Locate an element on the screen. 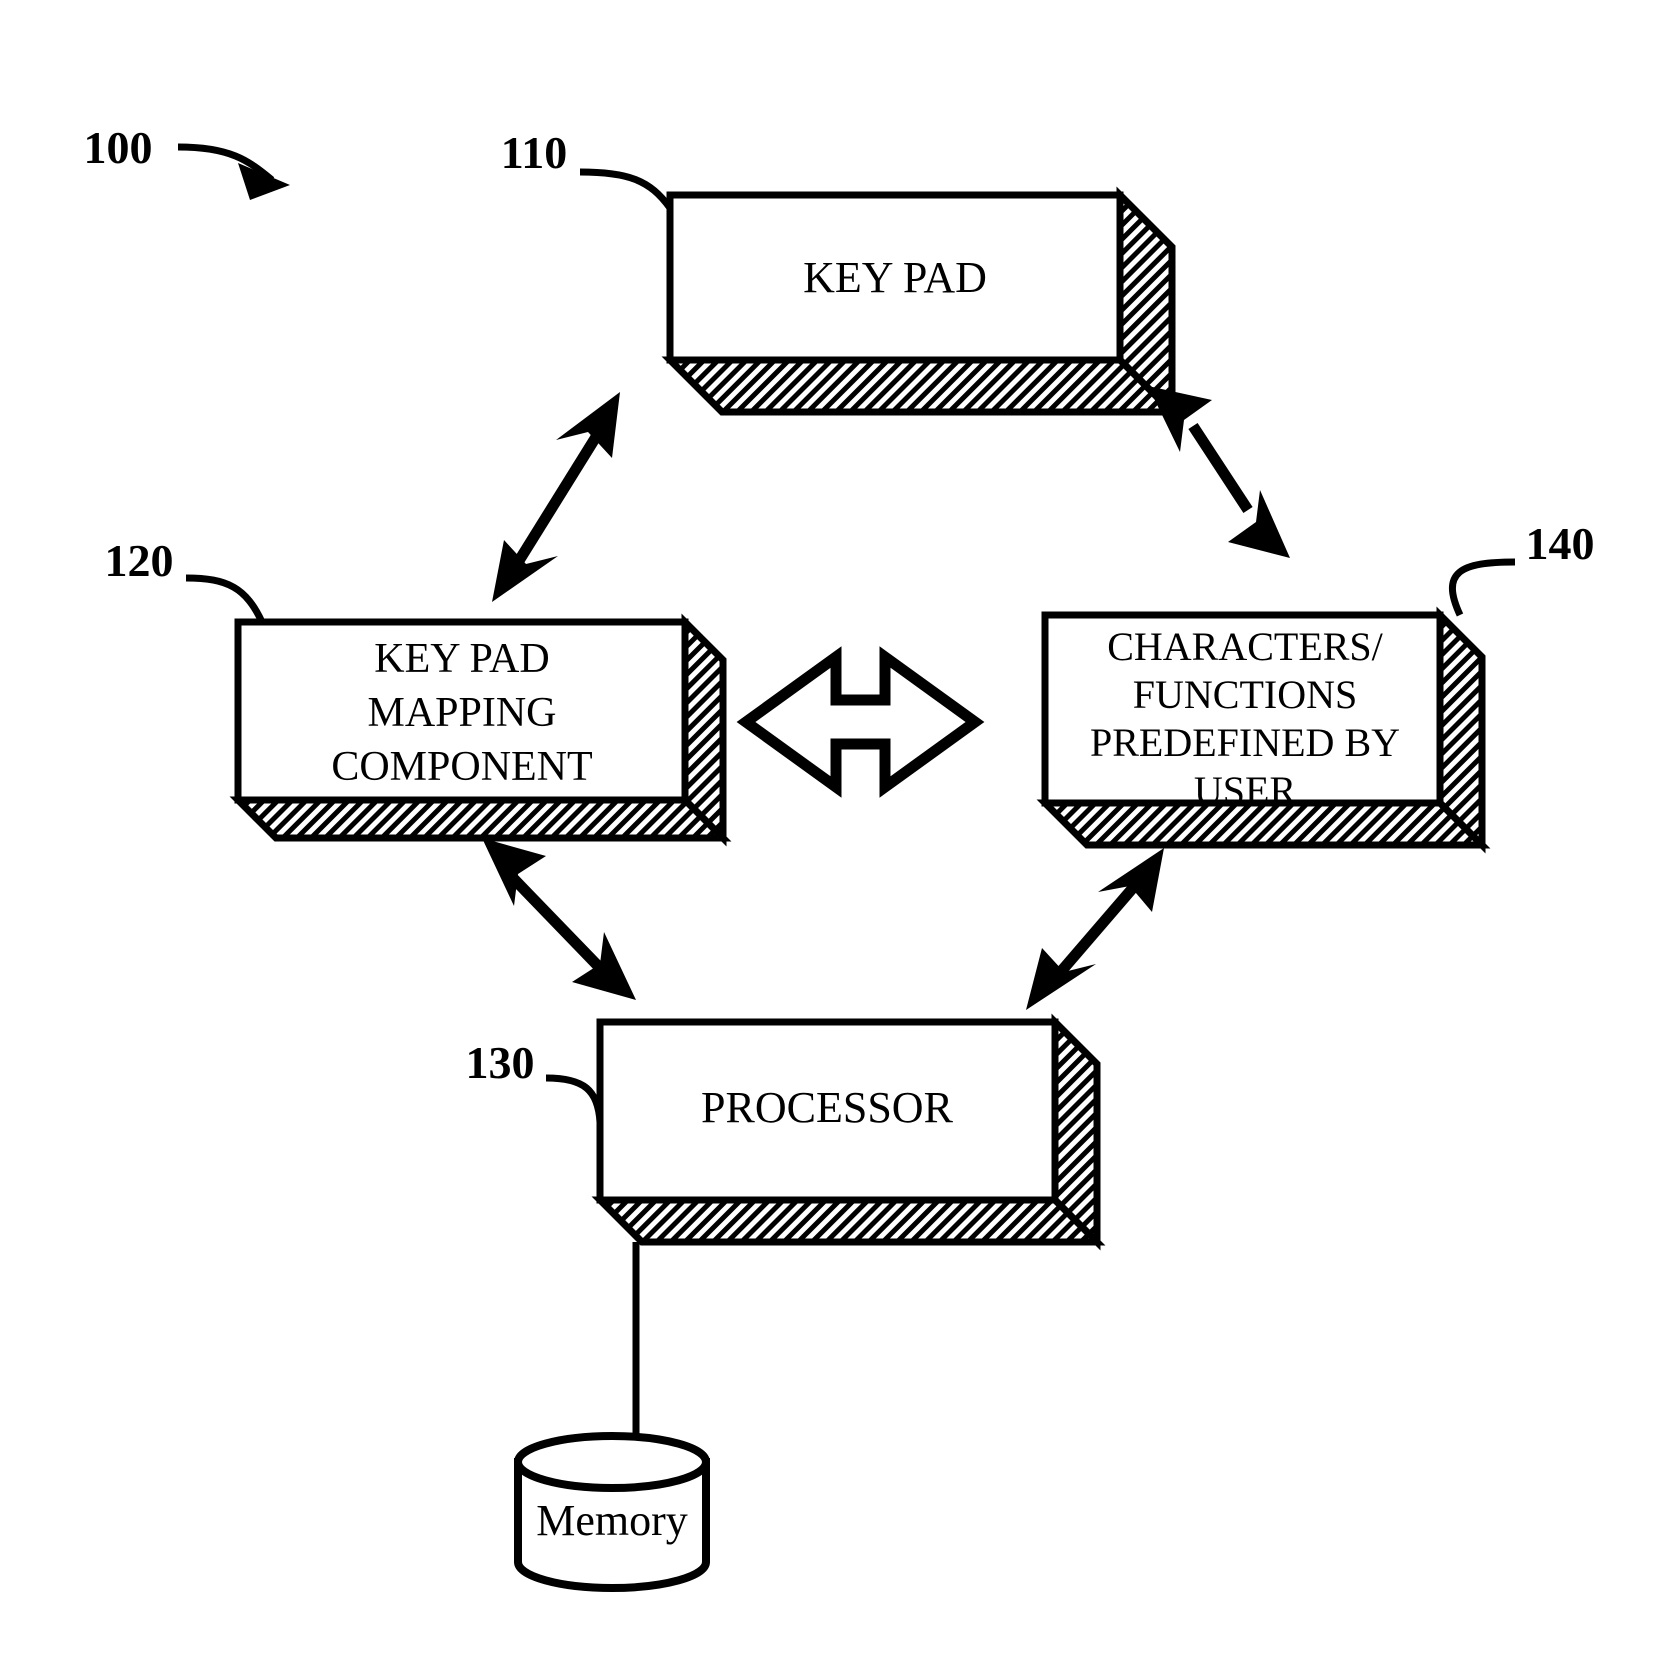  predefined-label-line-3: PREDEFINED BY is located at coordinates (1245, 742).